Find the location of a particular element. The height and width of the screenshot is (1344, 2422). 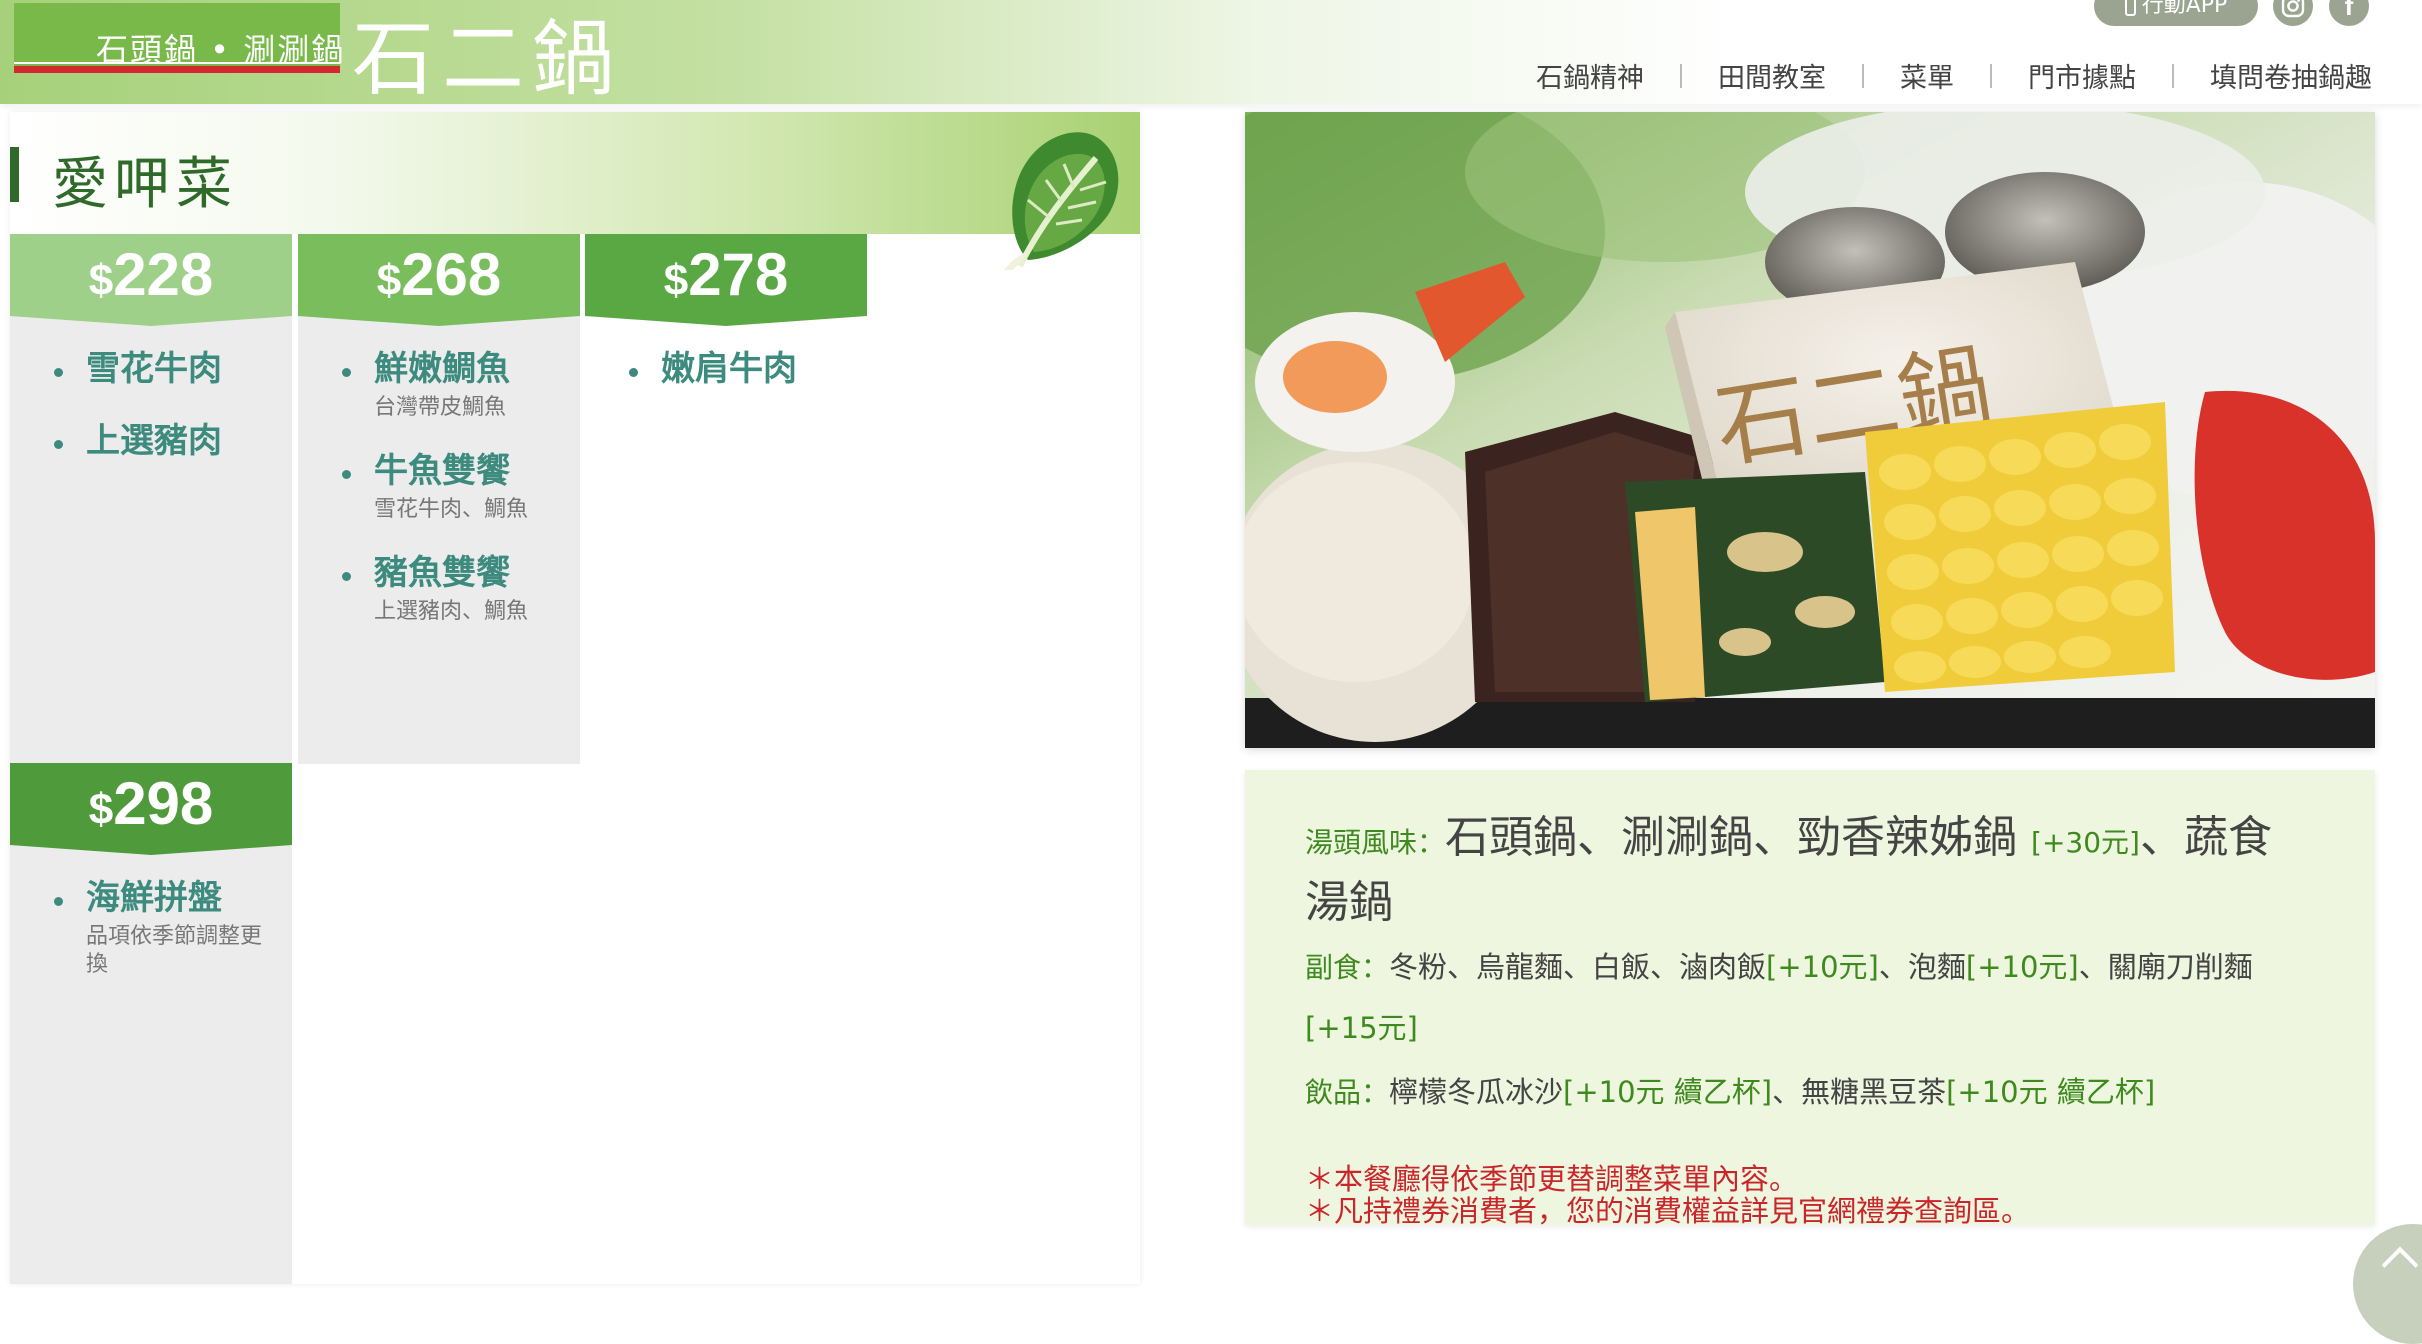

price-tag: $228 is located at coordinates (151, 280).